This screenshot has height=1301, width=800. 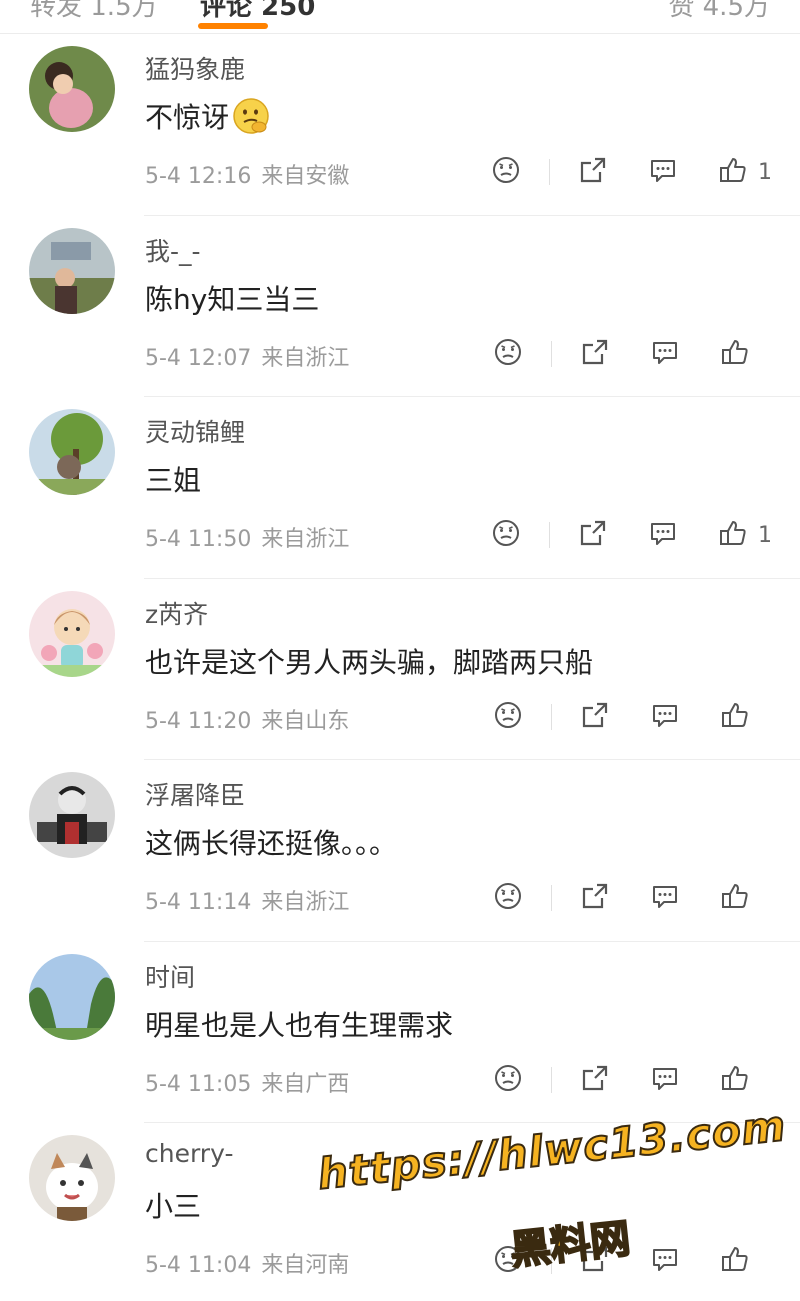 What do you see at coordinates (173, 1206) in the screenshot?
I see `comment-text: 小三` at bounding box center [173, 1206].